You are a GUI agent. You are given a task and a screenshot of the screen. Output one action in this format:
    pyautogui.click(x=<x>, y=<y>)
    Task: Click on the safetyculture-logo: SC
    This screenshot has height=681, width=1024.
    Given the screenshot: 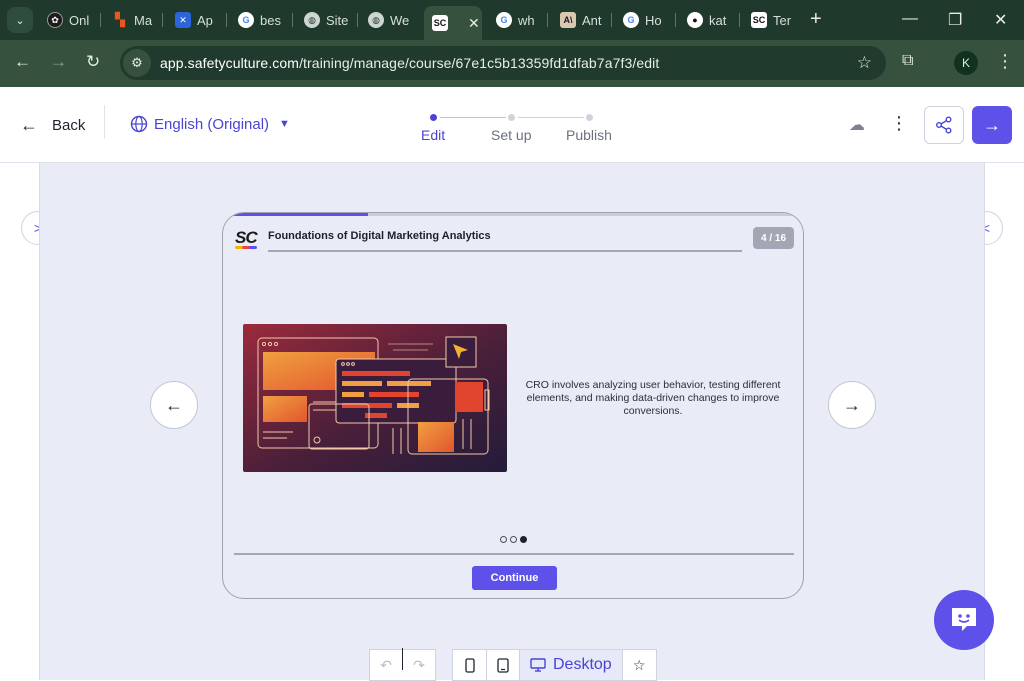 What is the action you would take?
    pyautogui.click(x=246, y=237)
    